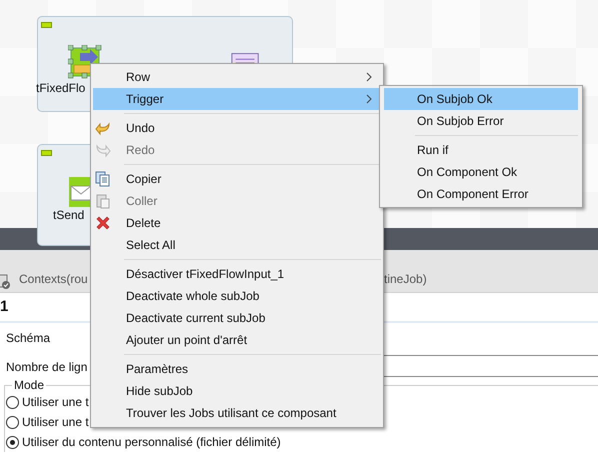 The image size is (598, 458). Describe the element at coordinates (61, 88) in the screenshot. I see `component-label: tFixedFlo` at that location.